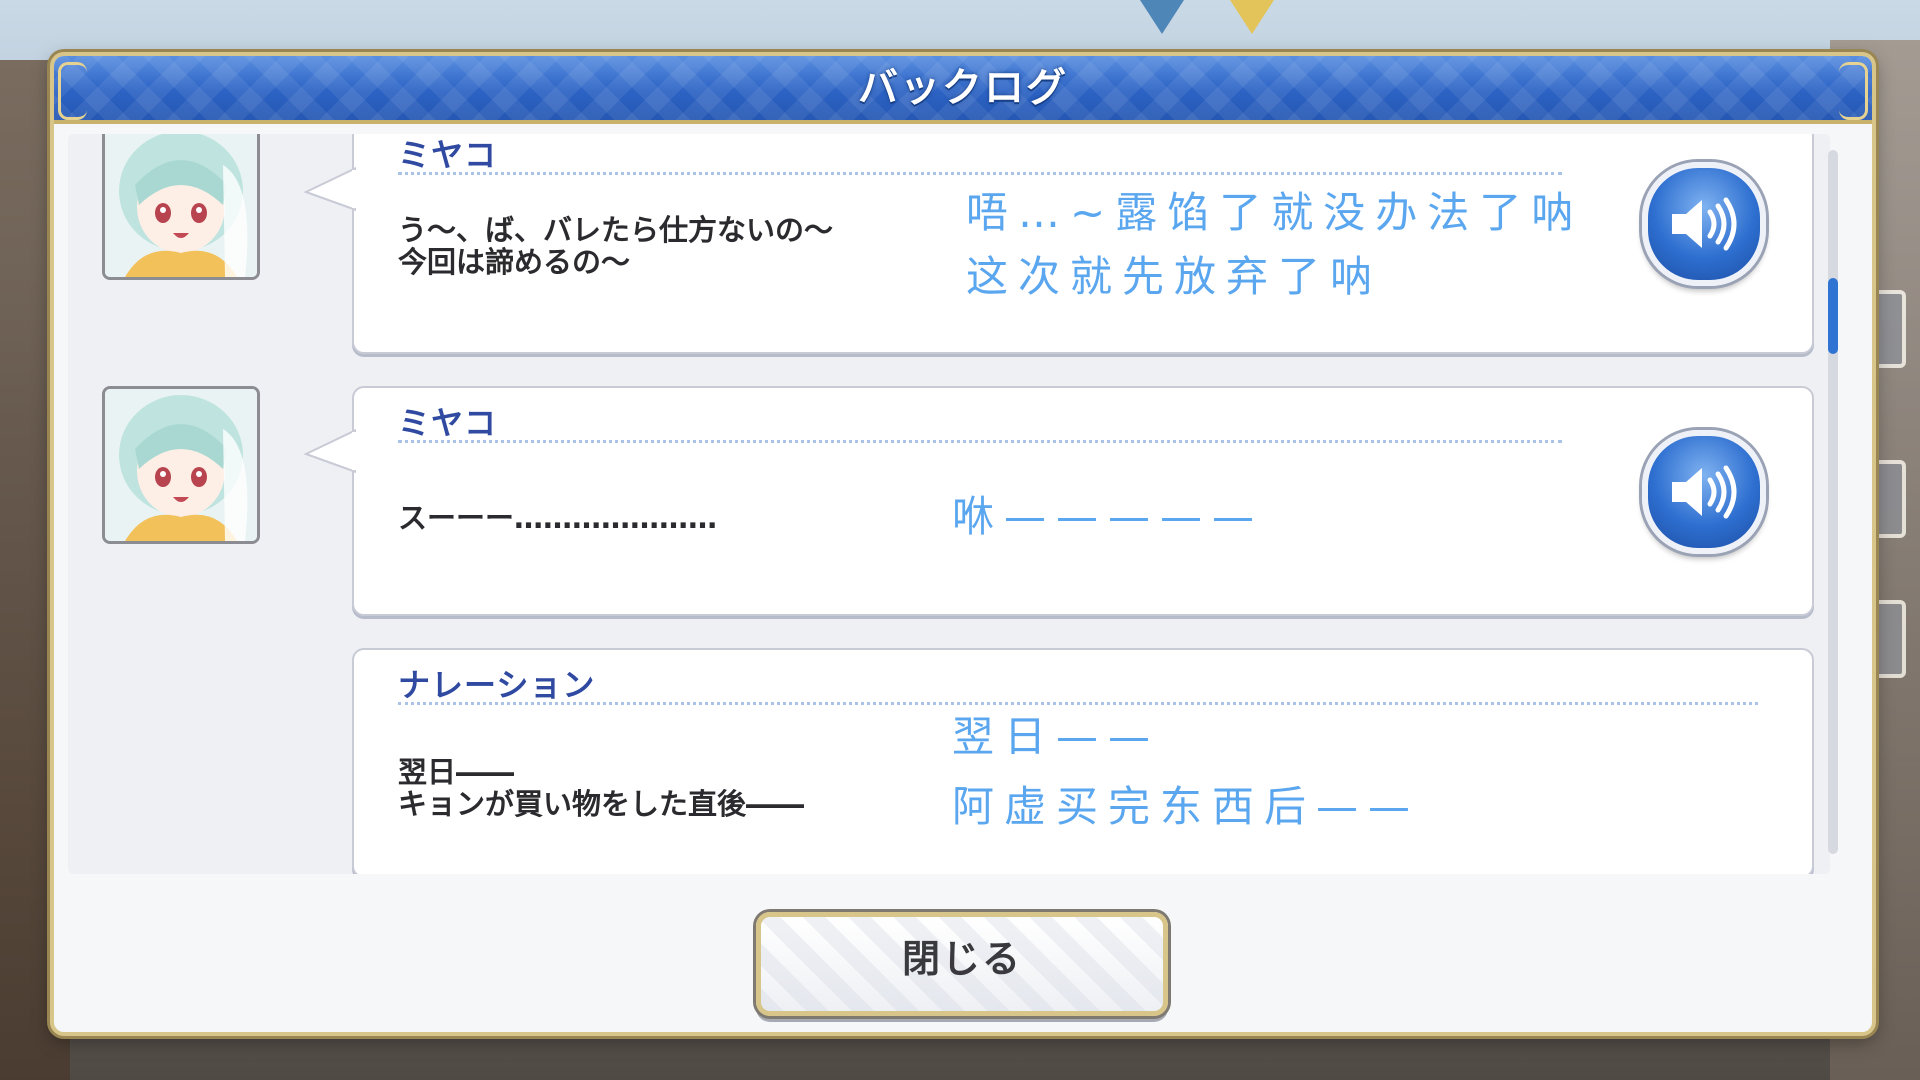 The image size is (1920, 1080). Describe the element at coordinates (616, 230) in the screenshot. I see `dialogue-text: う～、ば、バレたら仕方ないの～` at that location.